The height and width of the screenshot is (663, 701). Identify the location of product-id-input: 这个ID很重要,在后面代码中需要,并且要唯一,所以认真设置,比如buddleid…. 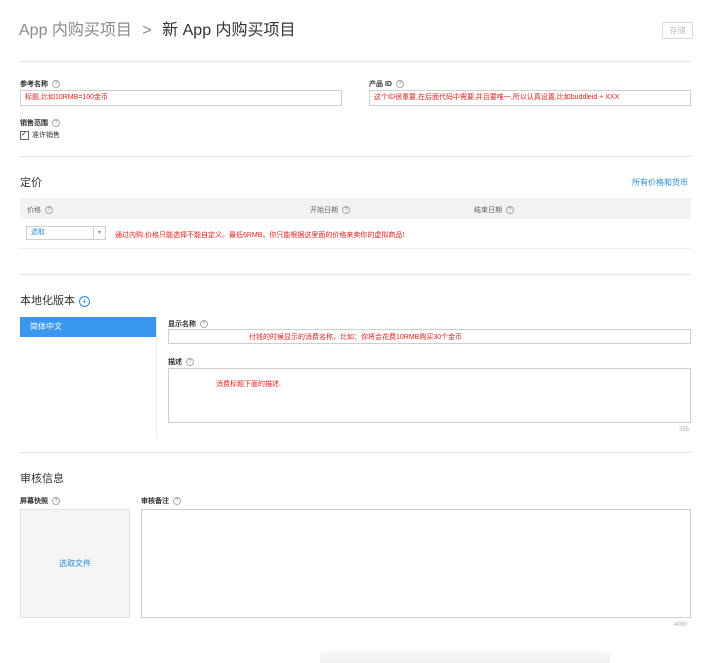
(530, 98).